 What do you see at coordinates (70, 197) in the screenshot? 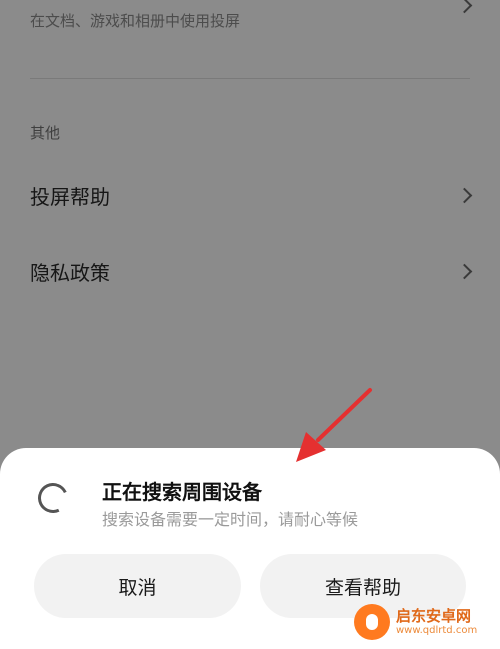
I see `settings-item-label: 投屏帮助` at bounding box center [70, 197].